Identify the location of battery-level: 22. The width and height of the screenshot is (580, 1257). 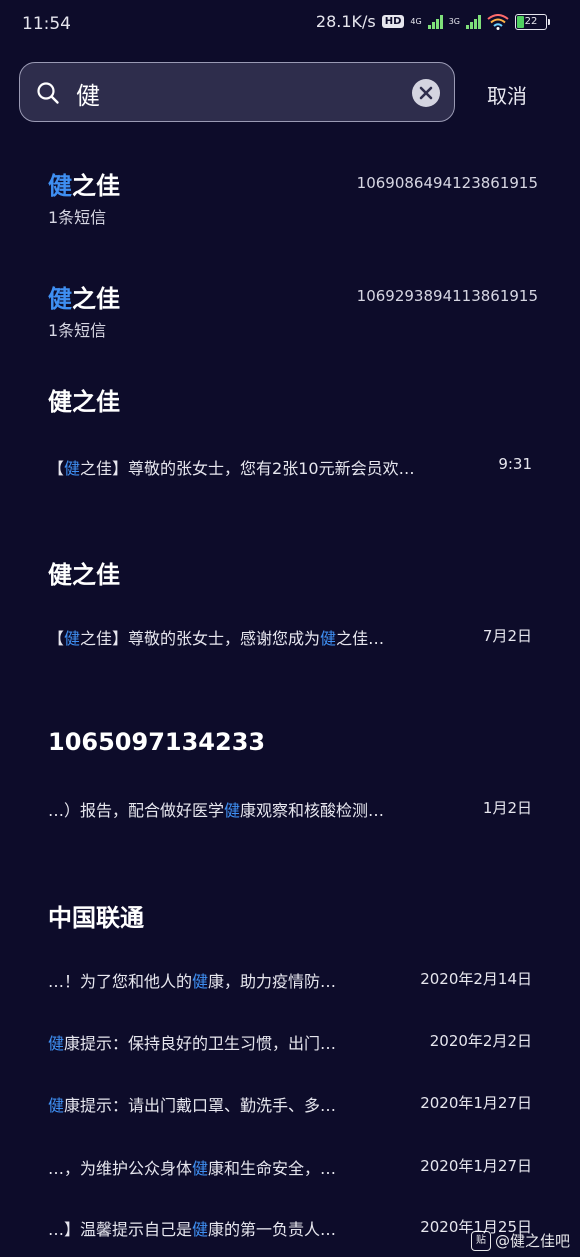
(531, 21).